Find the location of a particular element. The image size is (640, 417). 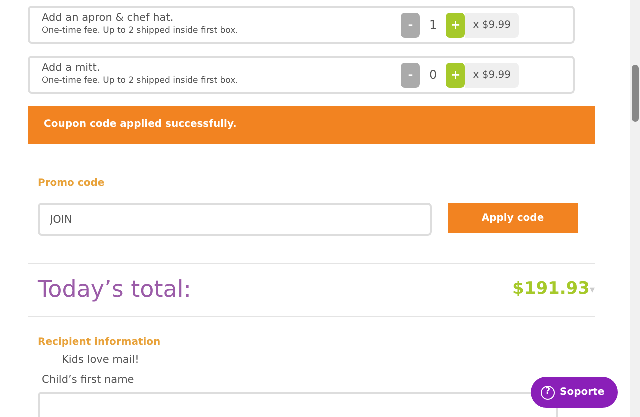

promo-code-label: Promo code is located at coordinates (72, 184).